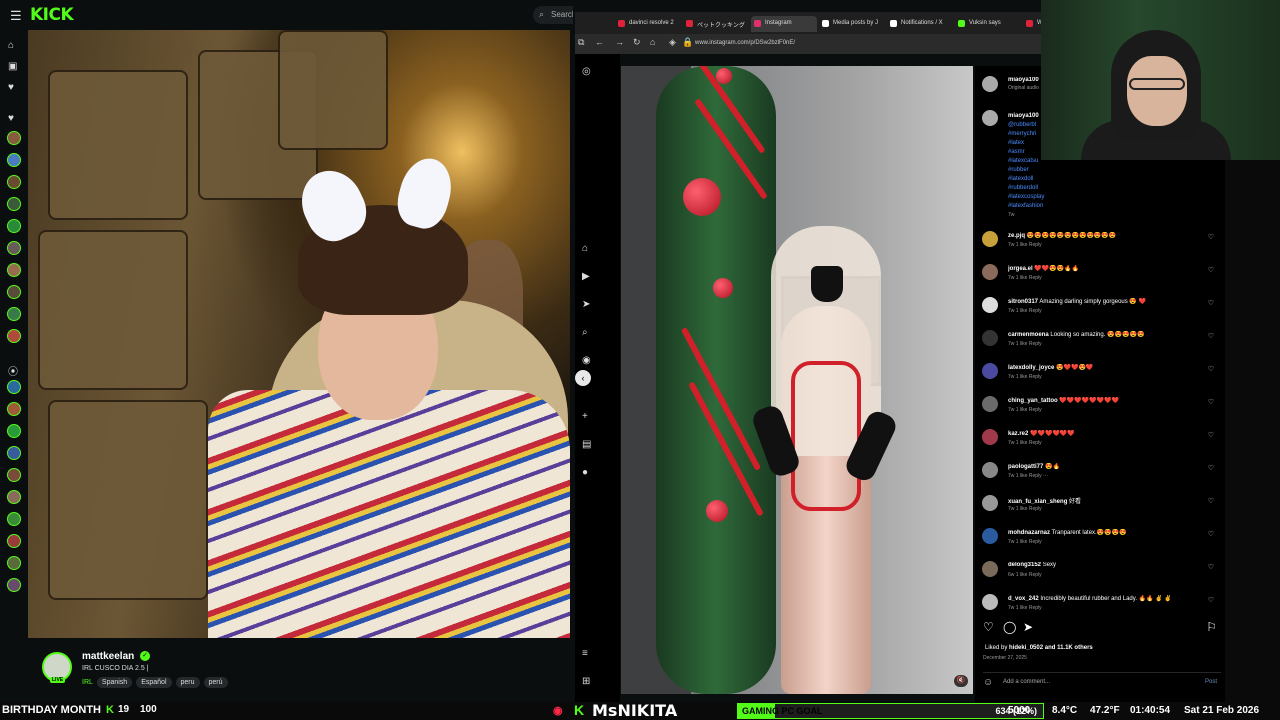 This screenshot has width=1280, height=720. What do you see at coordinates (553, 15) in the screenshot?
I see `kick-search-input: ⌕ Search` at bounding box center [553, 15].